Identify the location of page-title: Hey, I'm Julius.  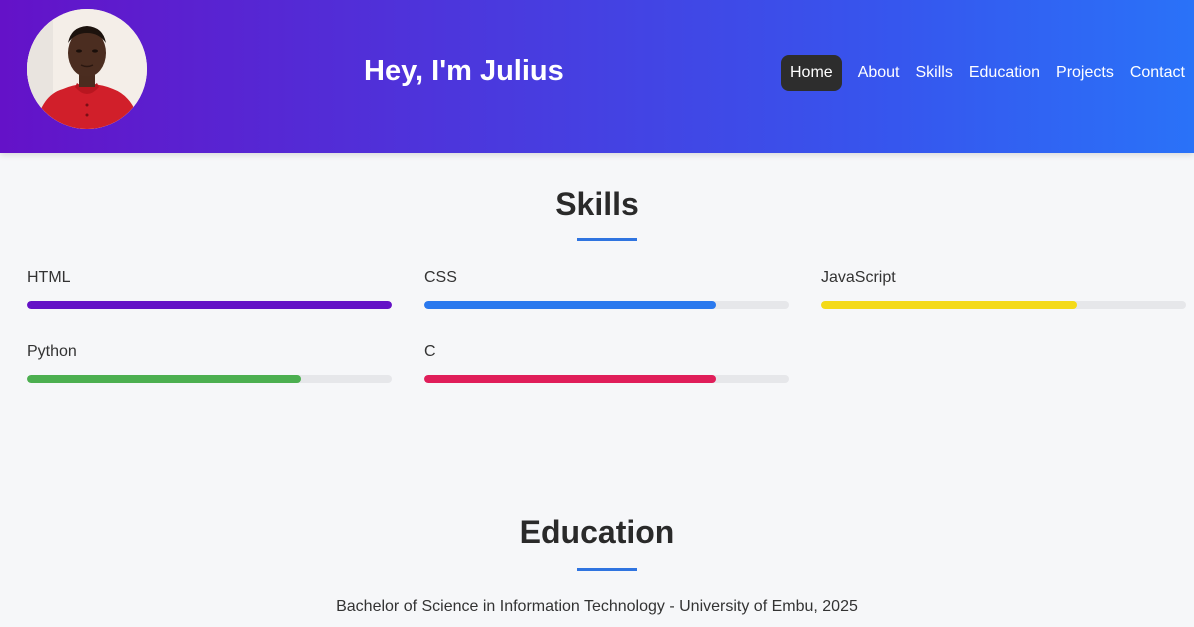
(464, 71).